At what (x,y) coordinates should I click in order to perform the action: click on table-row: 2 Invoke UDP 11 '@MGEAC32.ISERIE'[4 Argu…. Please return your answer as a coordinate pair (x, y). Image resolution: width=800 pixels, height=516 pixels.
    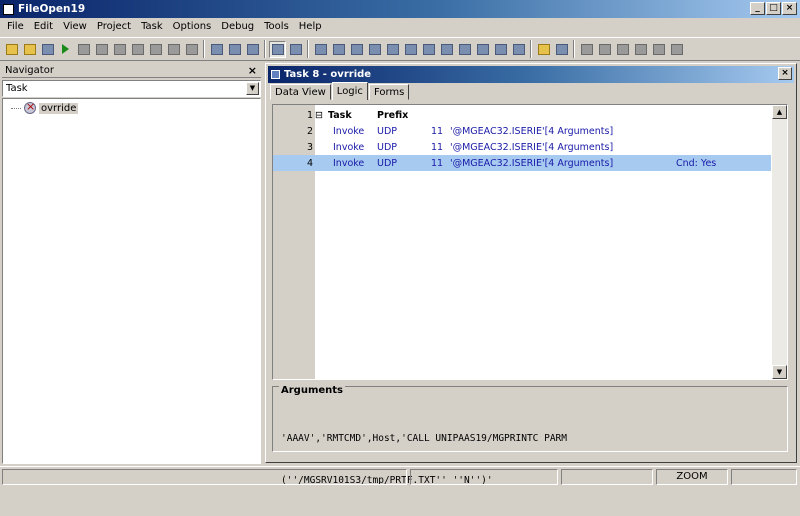
    Looking at the image, I should click on (522, 131).